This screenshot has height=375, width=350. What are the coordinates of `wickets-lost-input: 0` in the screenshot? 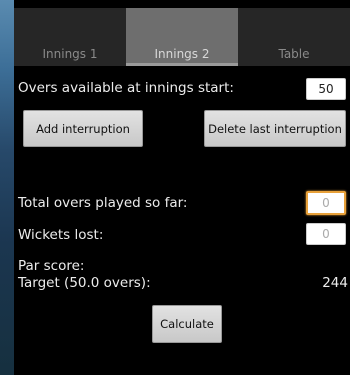 It's located at (326, 234).